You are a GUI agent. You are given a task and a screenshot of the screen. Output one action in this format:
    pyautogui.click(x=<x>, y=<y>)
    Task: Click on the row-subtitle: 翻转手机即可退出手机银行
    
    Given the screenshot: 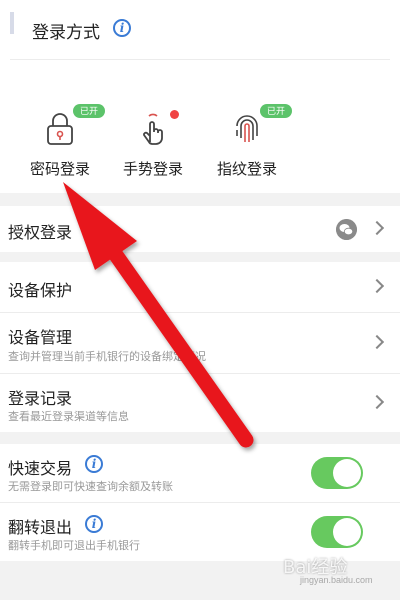 What is the action you would take?
    pyautogui.click(x=74, y=546)
    